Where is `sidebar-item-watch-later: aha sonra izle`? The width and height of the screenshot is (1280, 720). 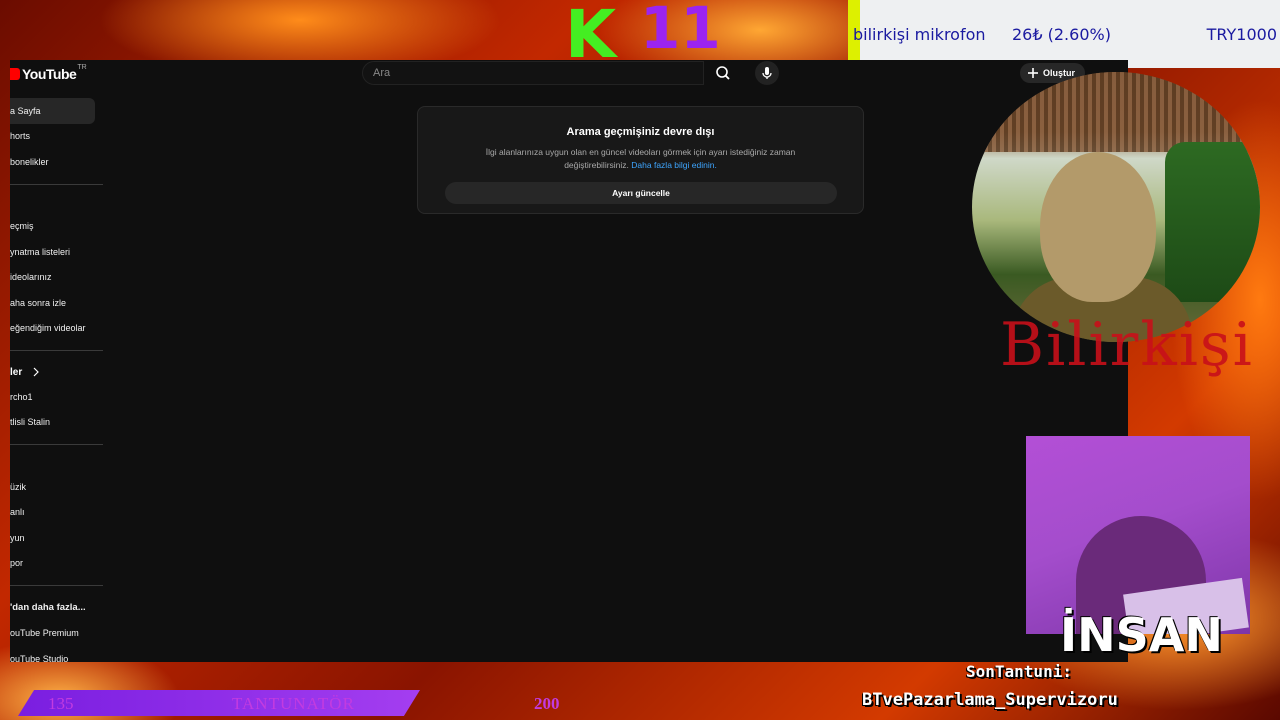
sidebar-item-watch-later: aha sonra izle is located at coordinates (56, 303).